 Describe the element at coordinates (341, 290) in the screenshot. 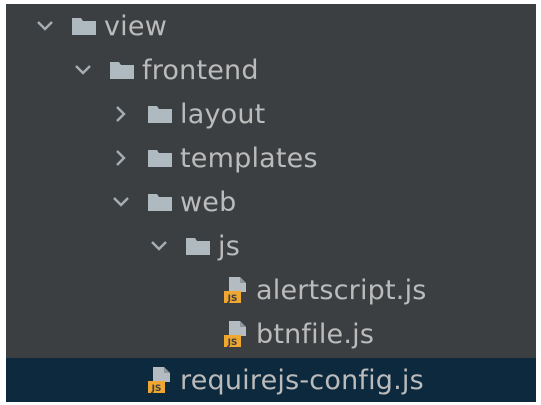

I see `tree-item-label: alertscript.js` at that location.